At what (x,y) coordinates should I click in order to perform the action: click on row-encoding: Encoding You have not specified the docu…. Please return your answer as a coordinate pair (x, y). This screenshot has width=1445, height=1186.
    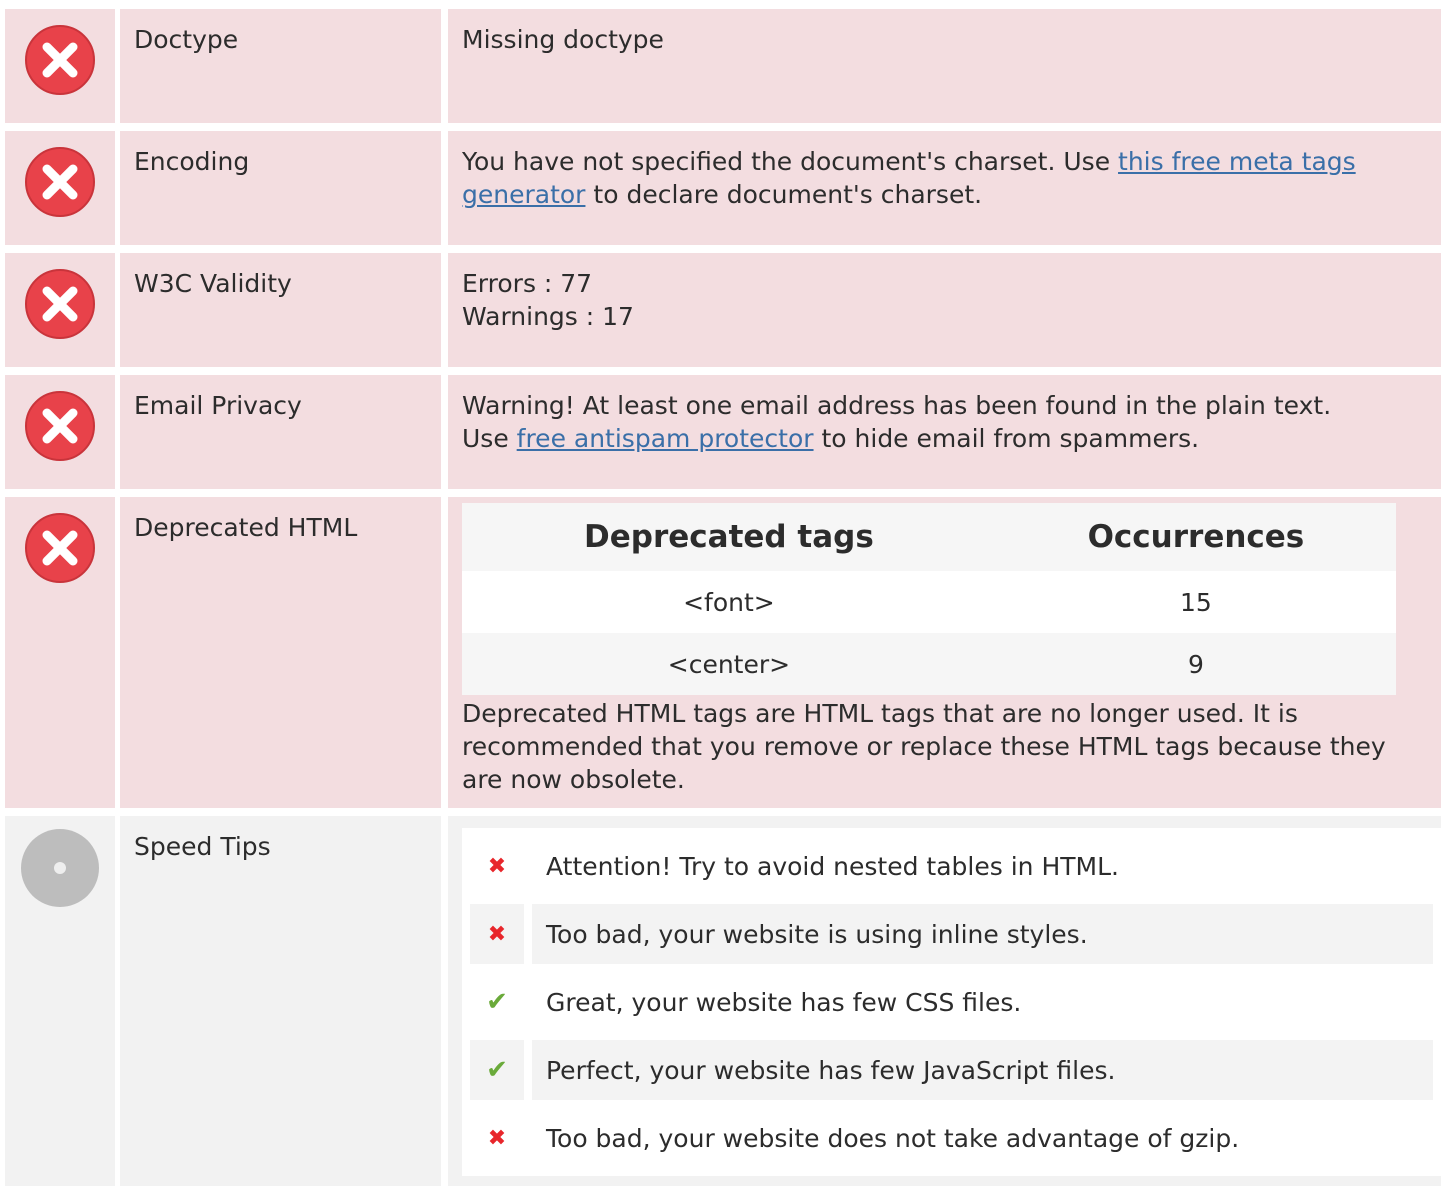
    Looking at the image, I should click on (722, 188).